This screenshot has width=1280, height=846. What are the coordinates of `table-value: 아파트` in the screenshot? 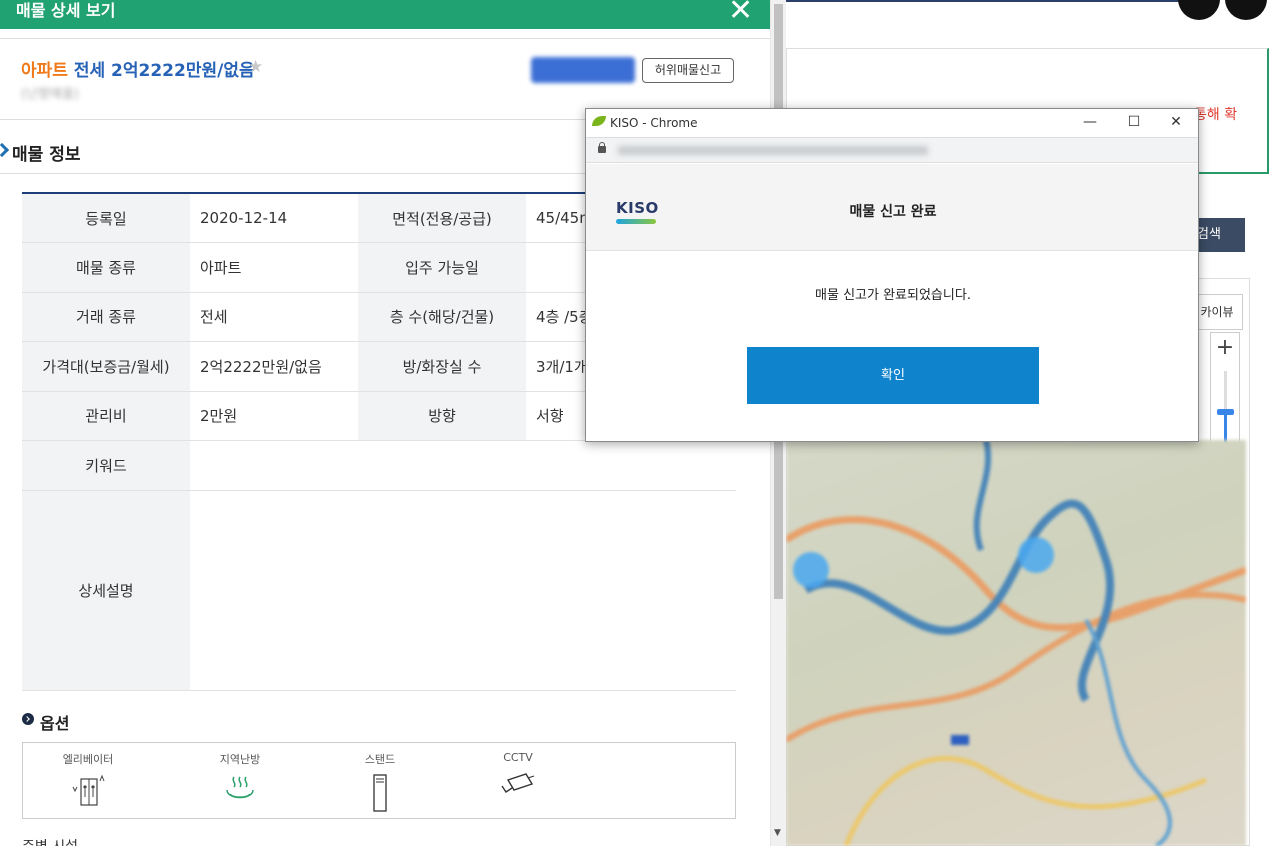 It's located at (274, 267).